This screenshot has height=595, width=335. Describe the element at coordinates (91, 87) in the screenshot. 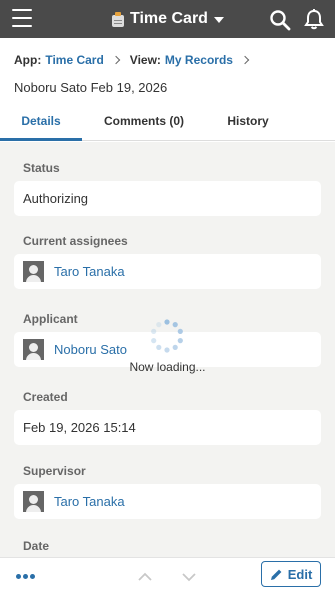

I see `record-title: Noboru Sato Feb 19, 2026` at that location.